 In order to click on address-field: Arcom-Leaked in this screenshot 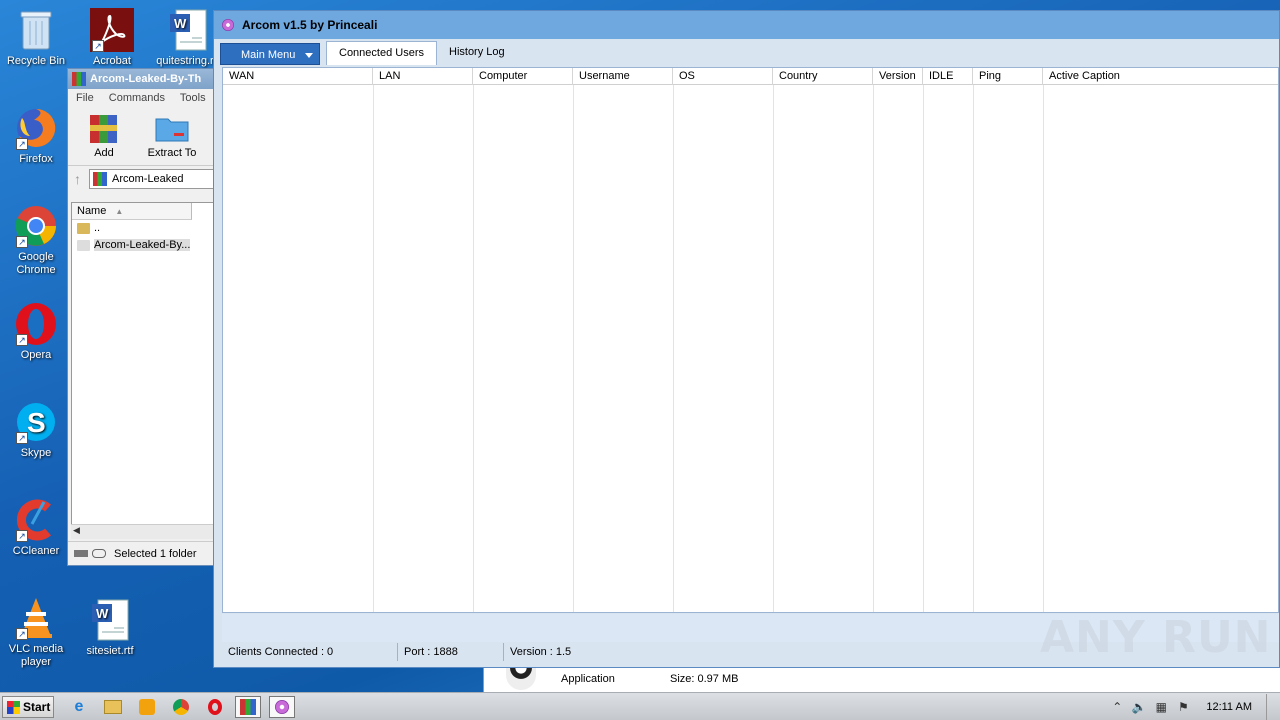, I will do `click(157, 178)`.